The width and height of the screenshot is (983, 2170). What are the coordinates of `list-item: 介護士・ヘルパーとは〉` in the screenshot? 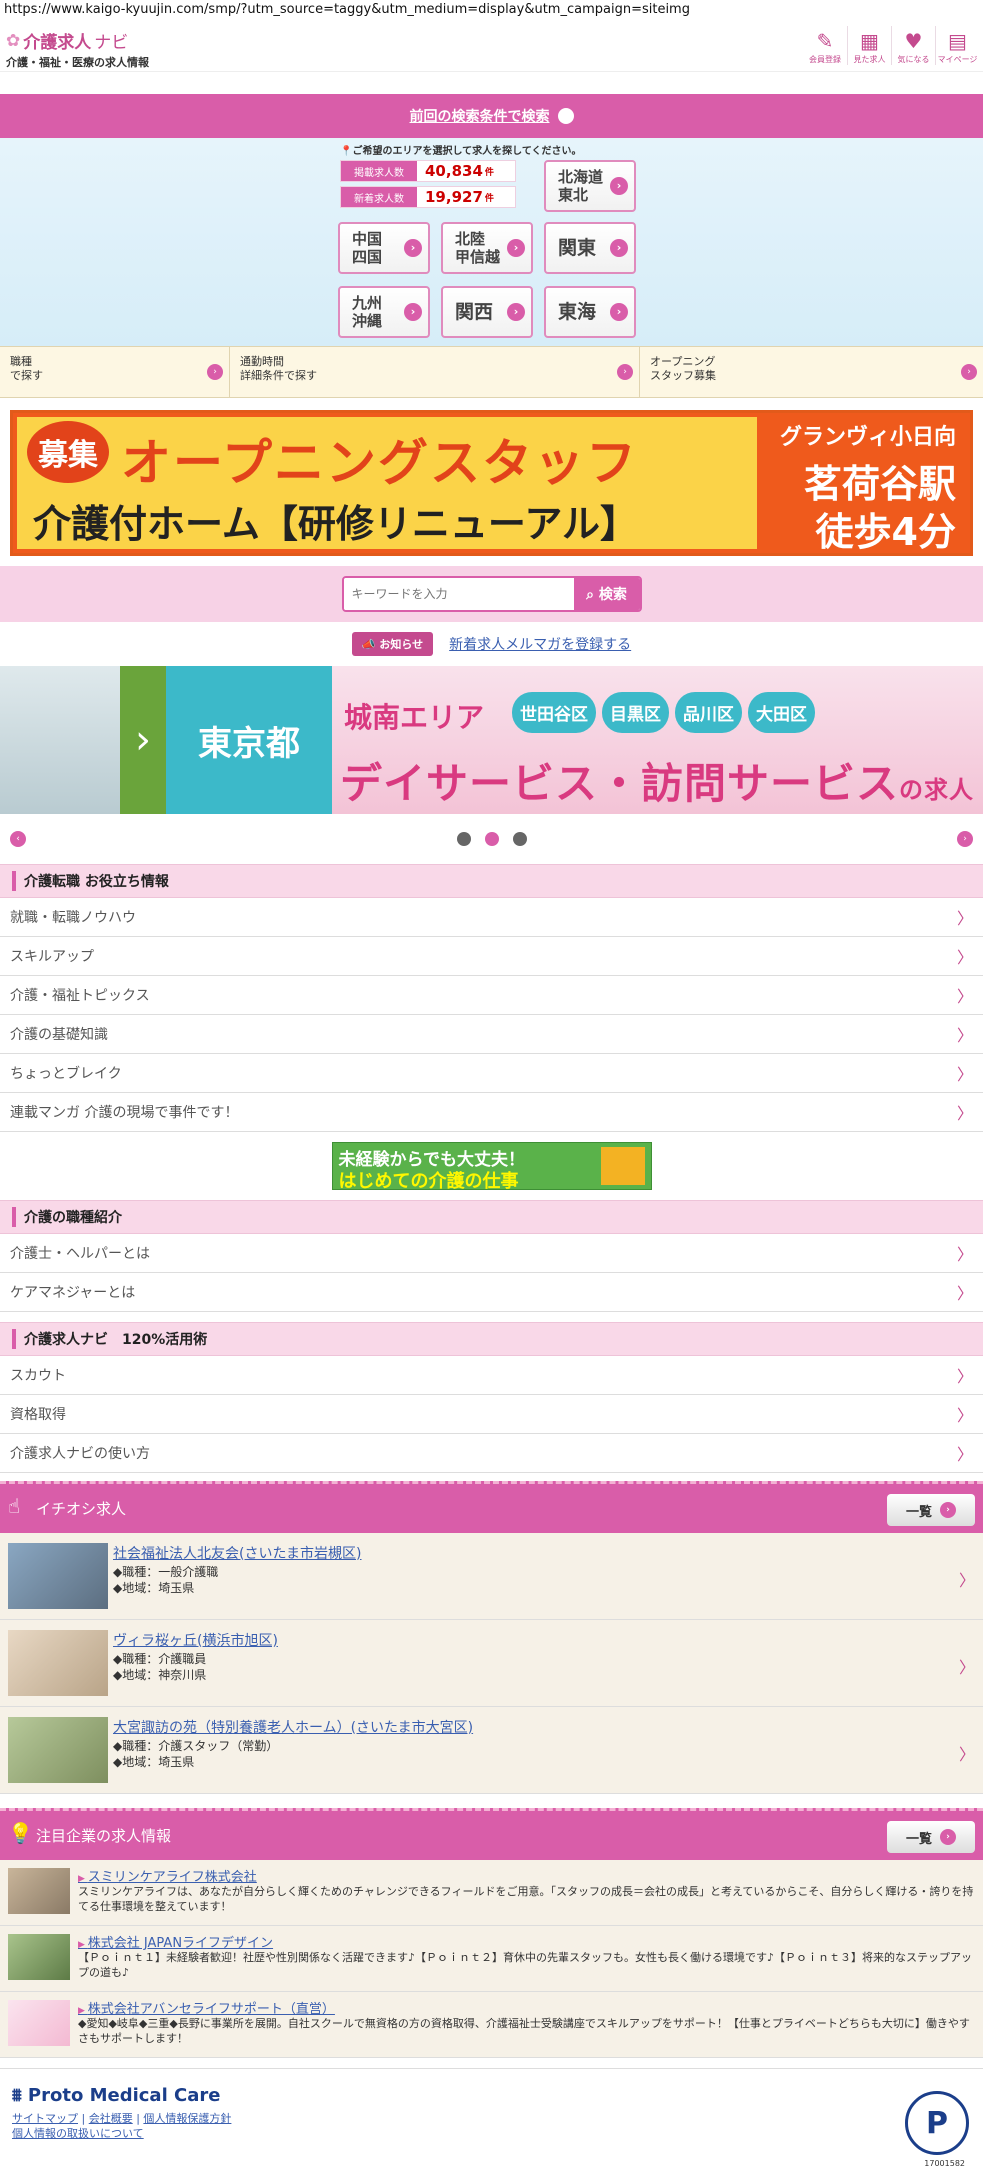 It's located at (491, 1253).